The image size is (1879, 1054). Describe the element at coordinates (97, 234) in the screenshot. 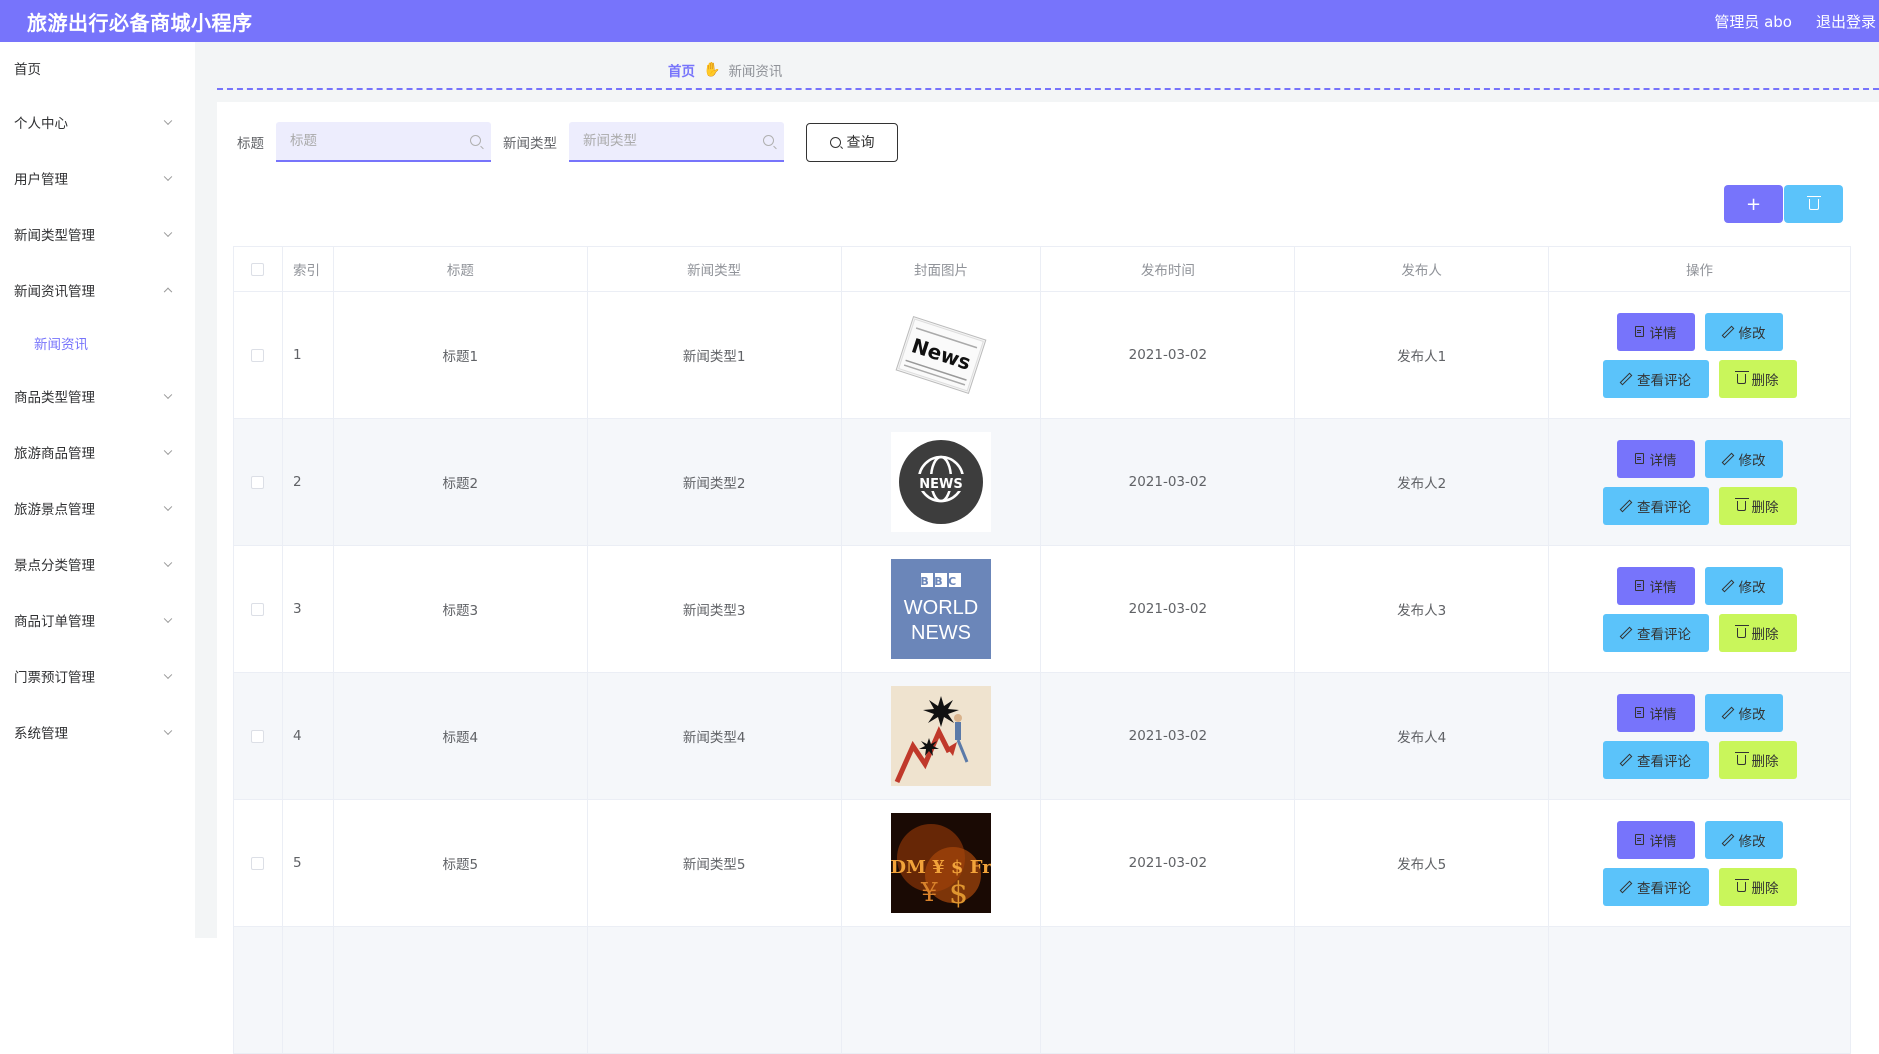

I see `sidebar-item-news-type-management: 新闻类型管理` at that location.